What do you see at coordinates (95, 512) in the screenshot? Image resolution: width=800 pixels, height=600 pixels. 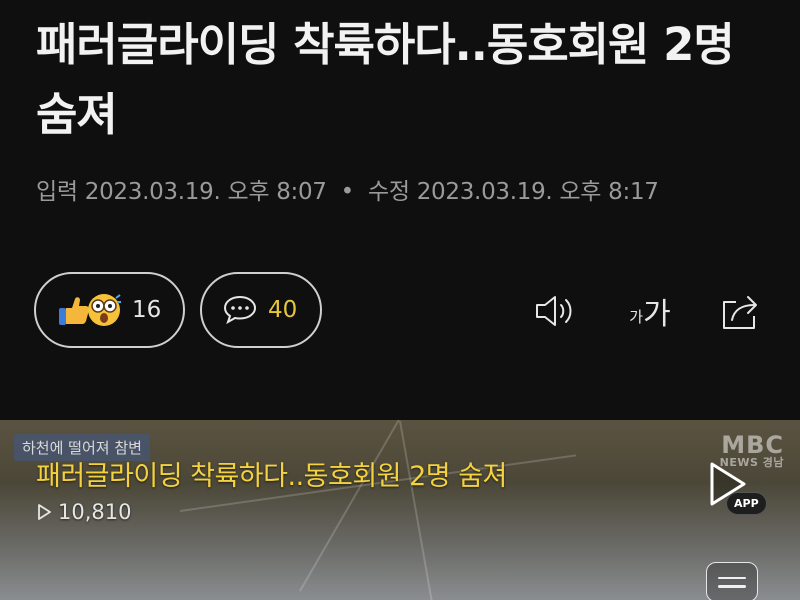 I see `view-count-value: 10,810` at bounding box center [95, 512].